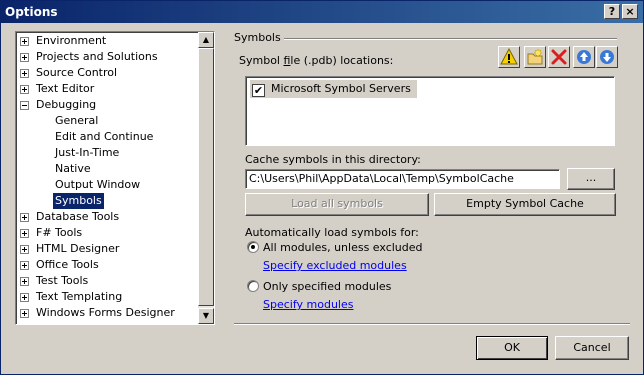 The height and width of the screenshot is (375, 644). Describe the element at coordinates (71, 40) in the screenshot. I see `tree-item-label: Environment` at that location.